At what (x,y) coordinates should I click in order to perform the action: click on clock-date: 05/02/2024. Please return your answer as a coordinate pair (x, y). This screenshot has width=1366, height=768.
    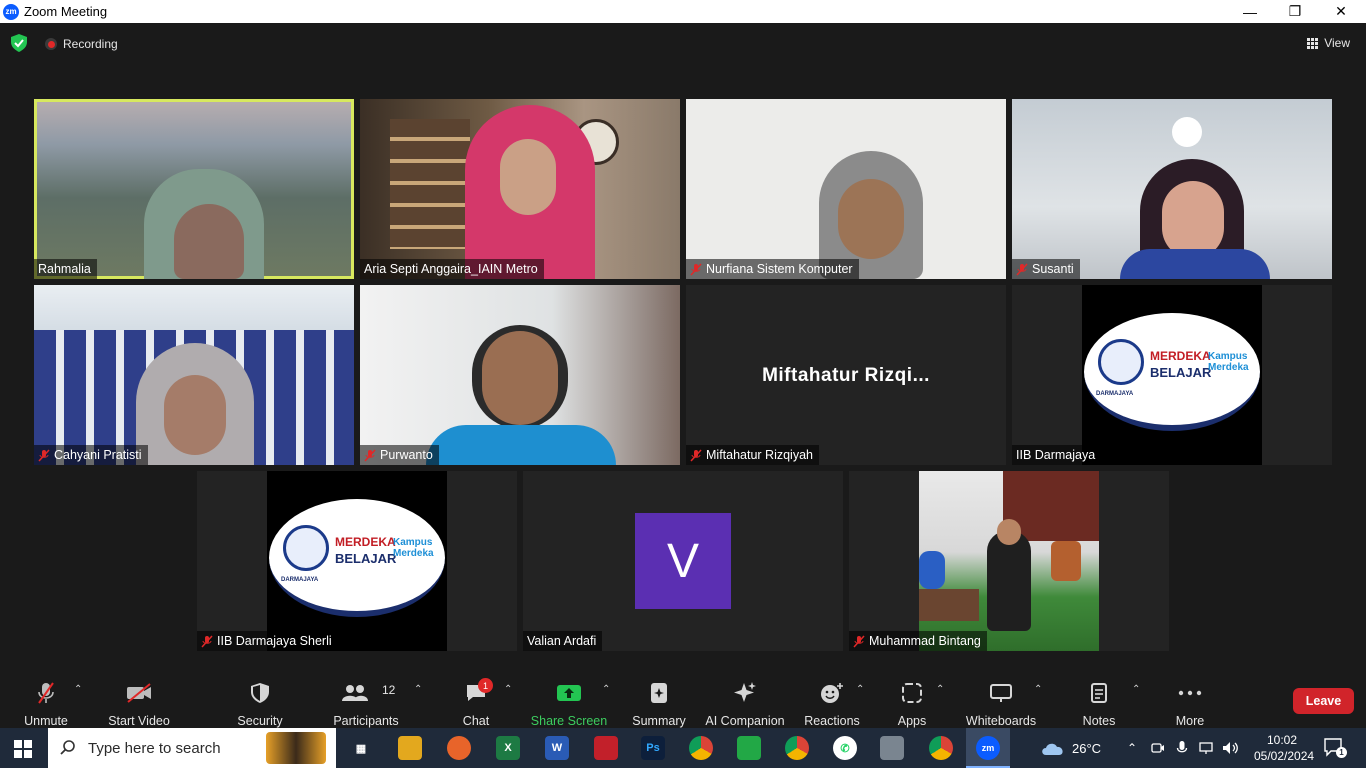
    Looking at the image, I should click on (1284, 756).